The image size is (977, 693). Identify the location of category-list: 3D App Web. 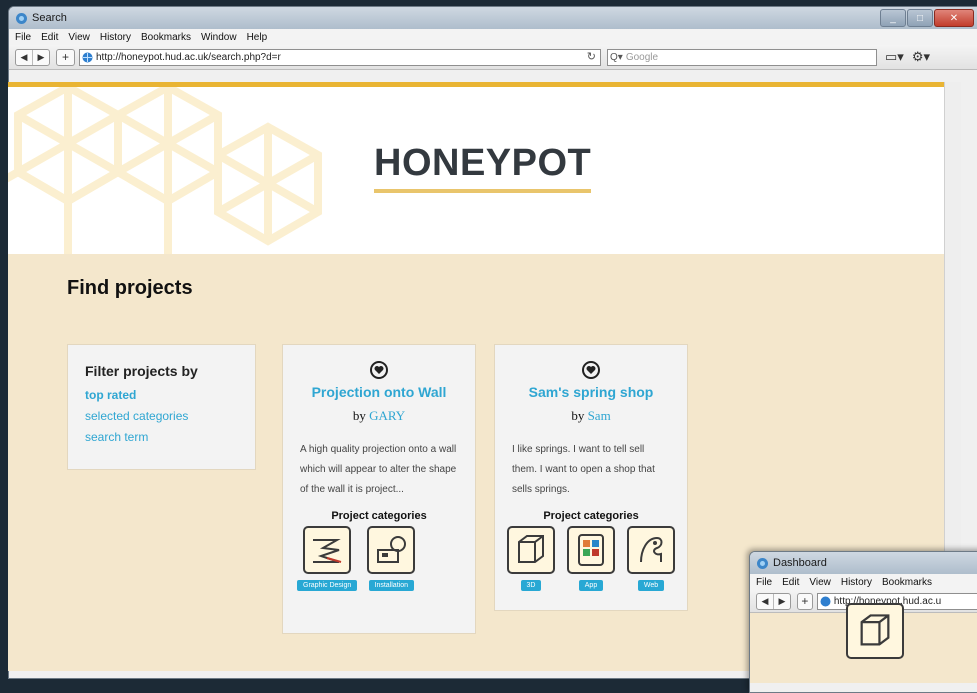
(591, 558).